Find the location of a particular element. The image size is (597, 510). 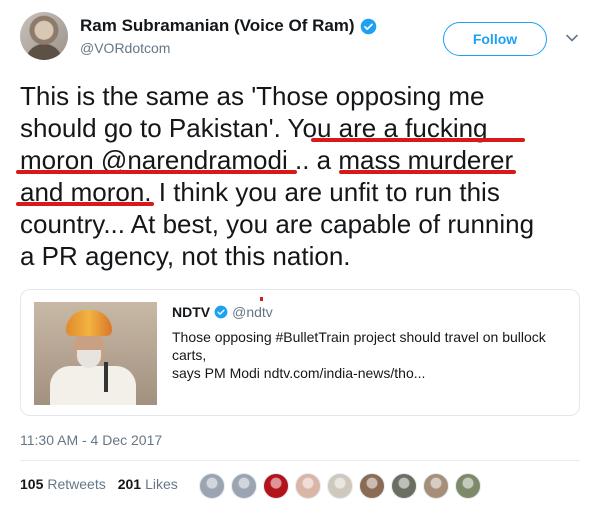

author-name-row: Ram Subramanian (Voice Of Ram) is located at coordinates (228, 26).